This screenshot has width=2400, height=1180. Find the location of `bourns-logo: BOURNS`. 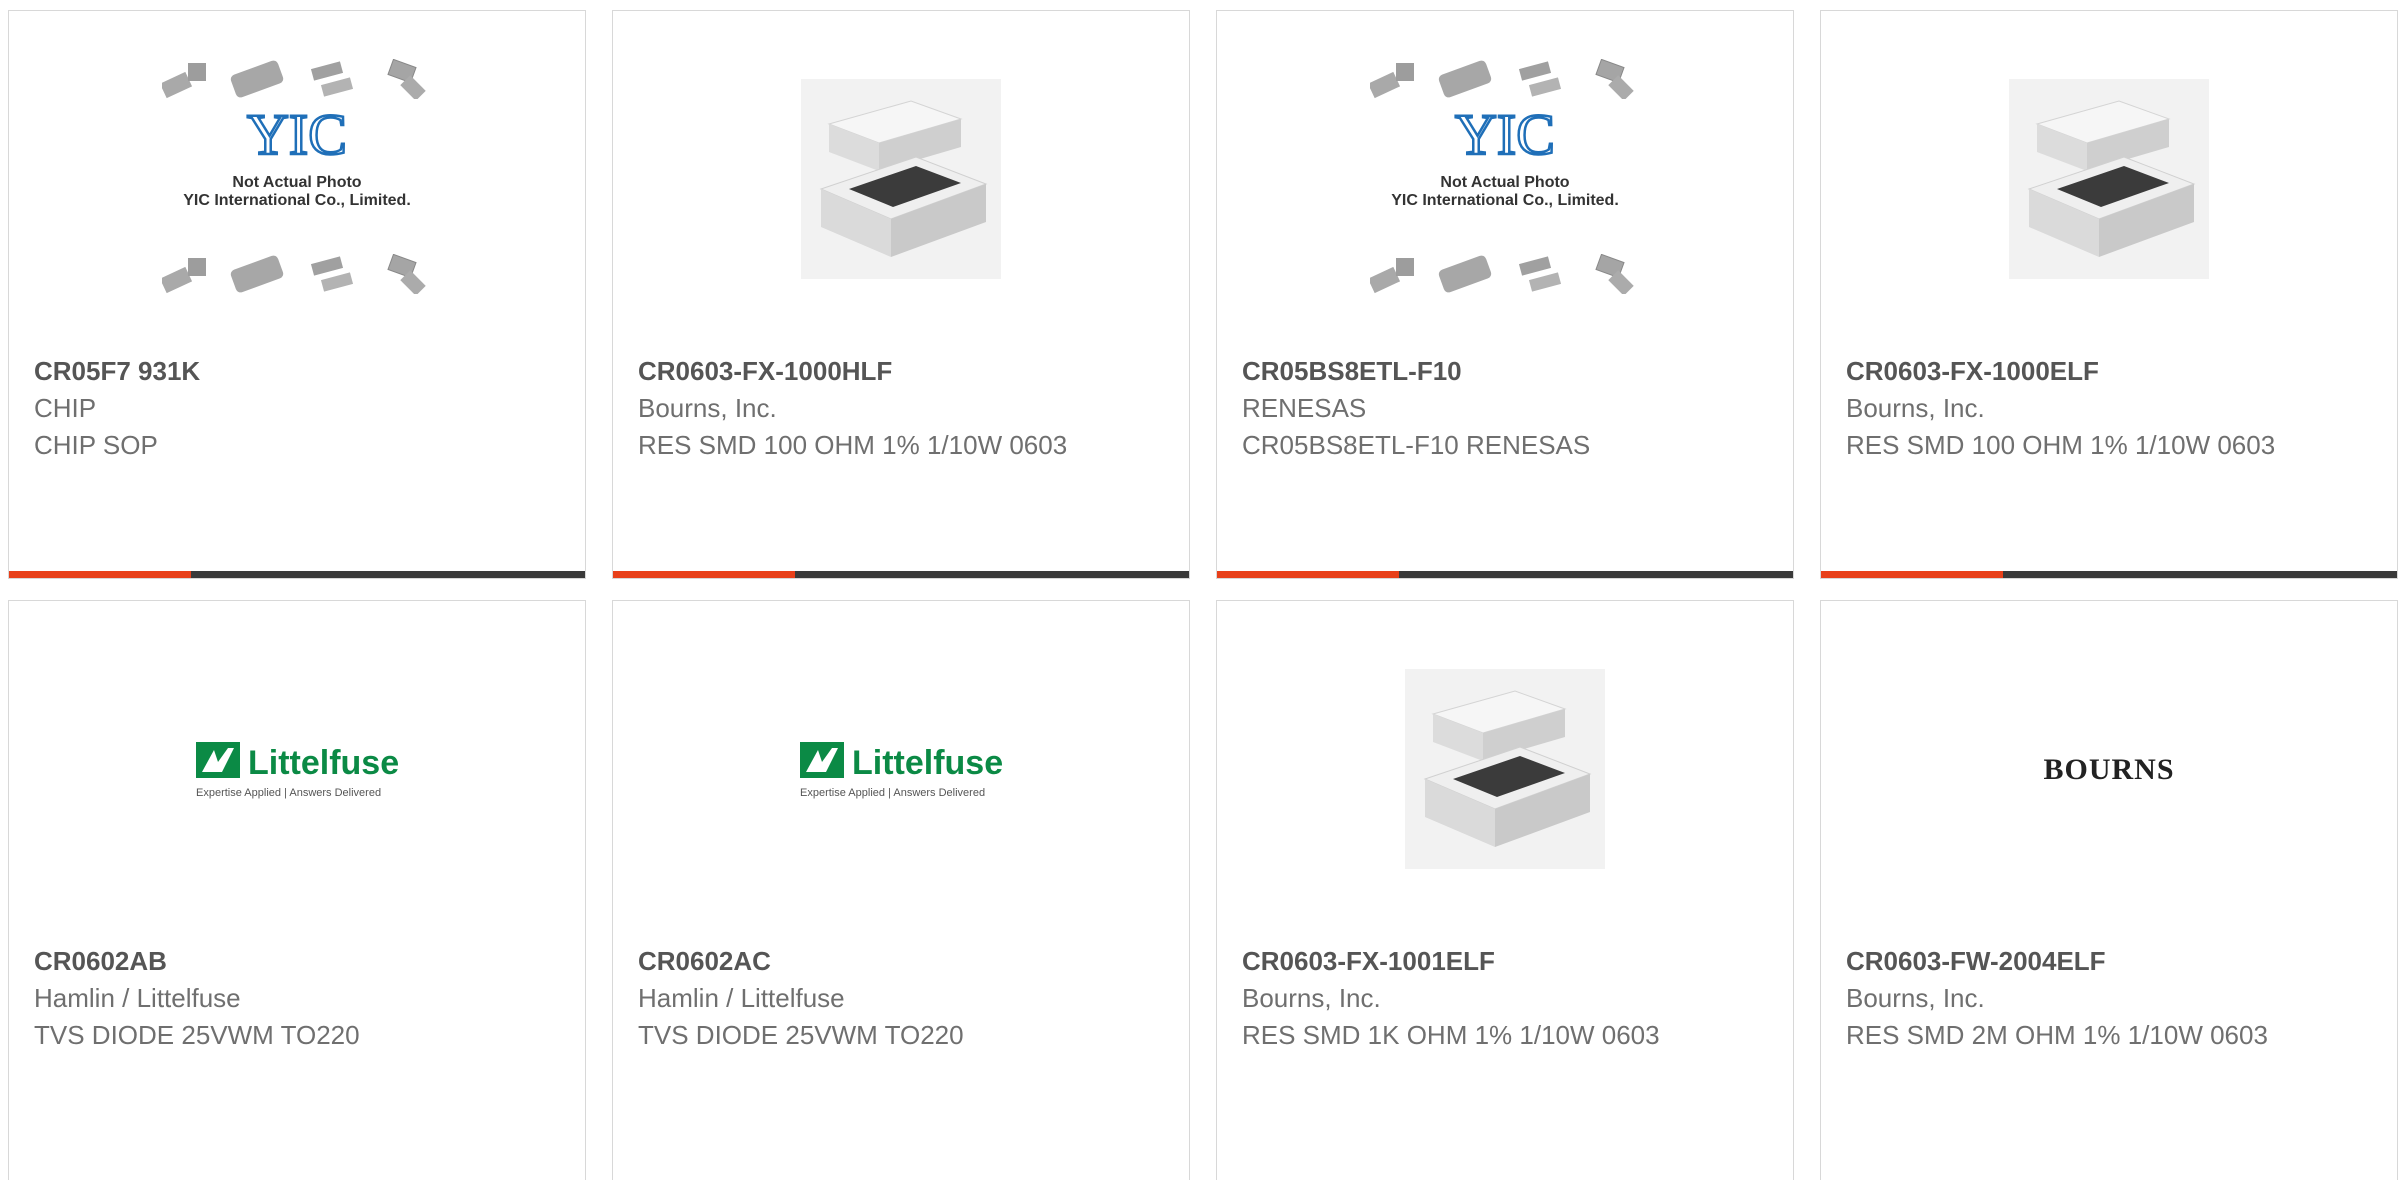

bourns-logo: BOURNS is located at coordinates (2108, 769).